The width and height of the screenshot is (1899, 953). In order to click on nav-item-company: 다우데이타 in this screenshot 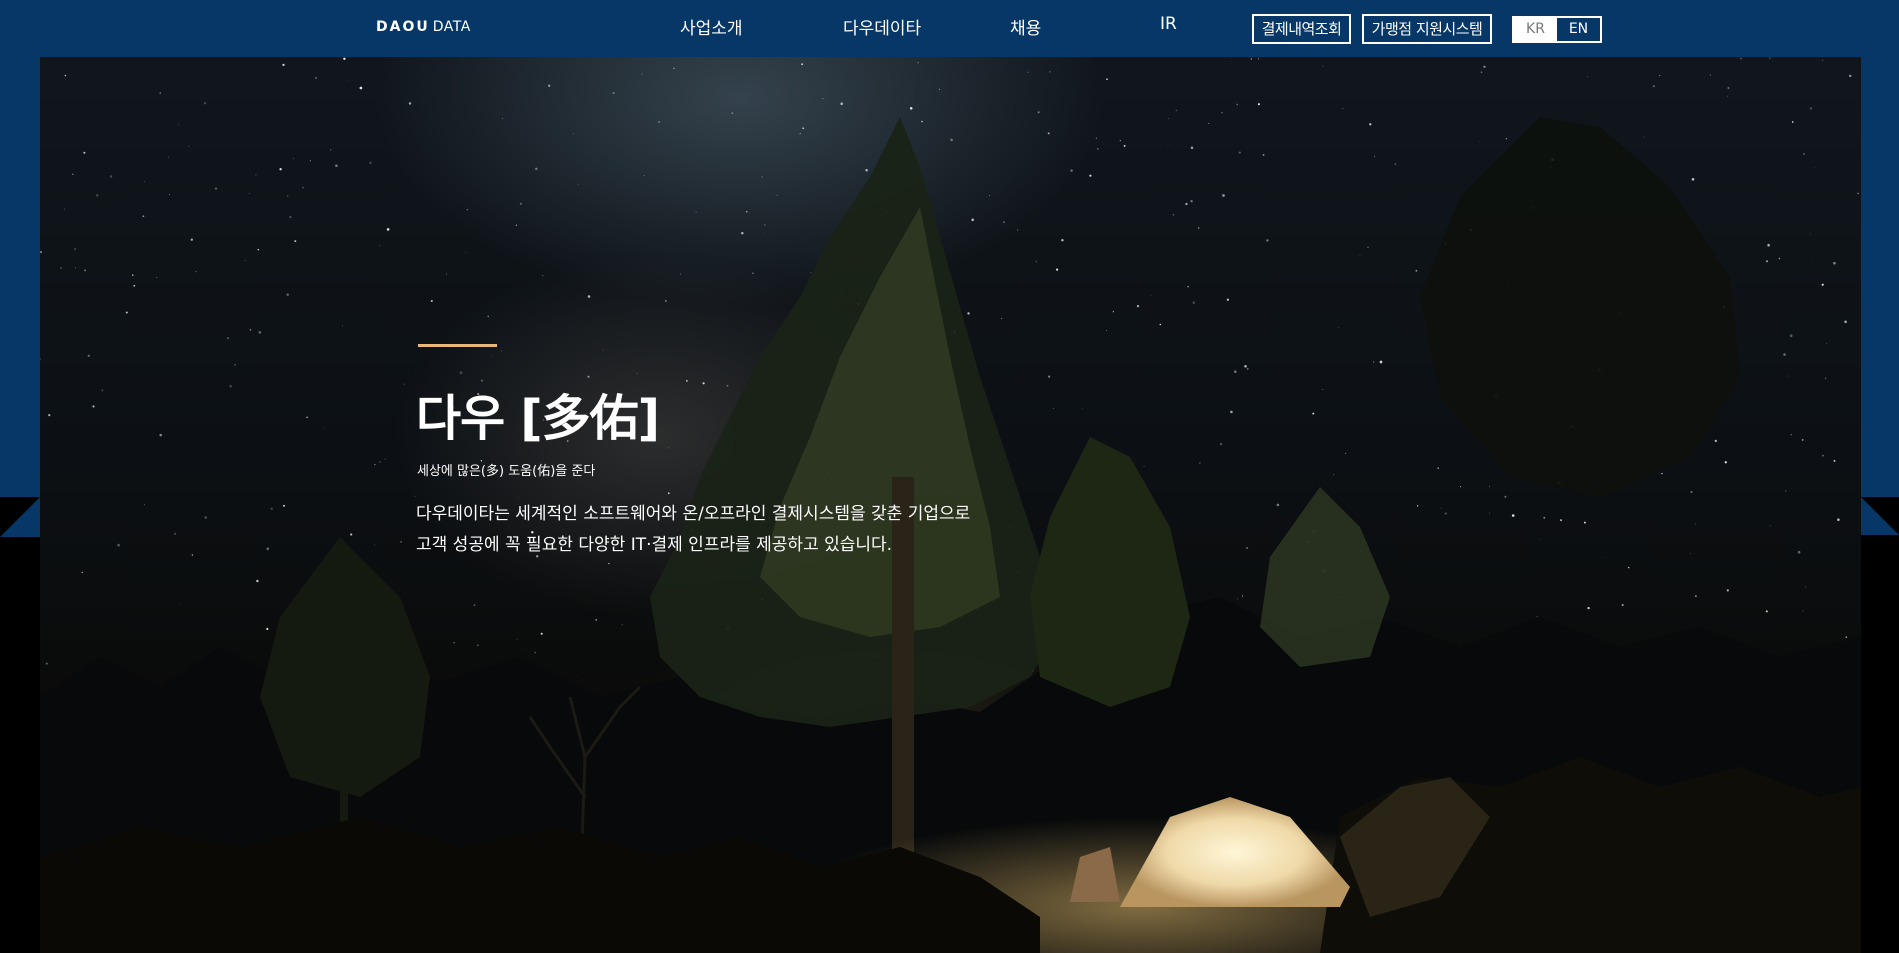, I will do `click(882, 26)`.